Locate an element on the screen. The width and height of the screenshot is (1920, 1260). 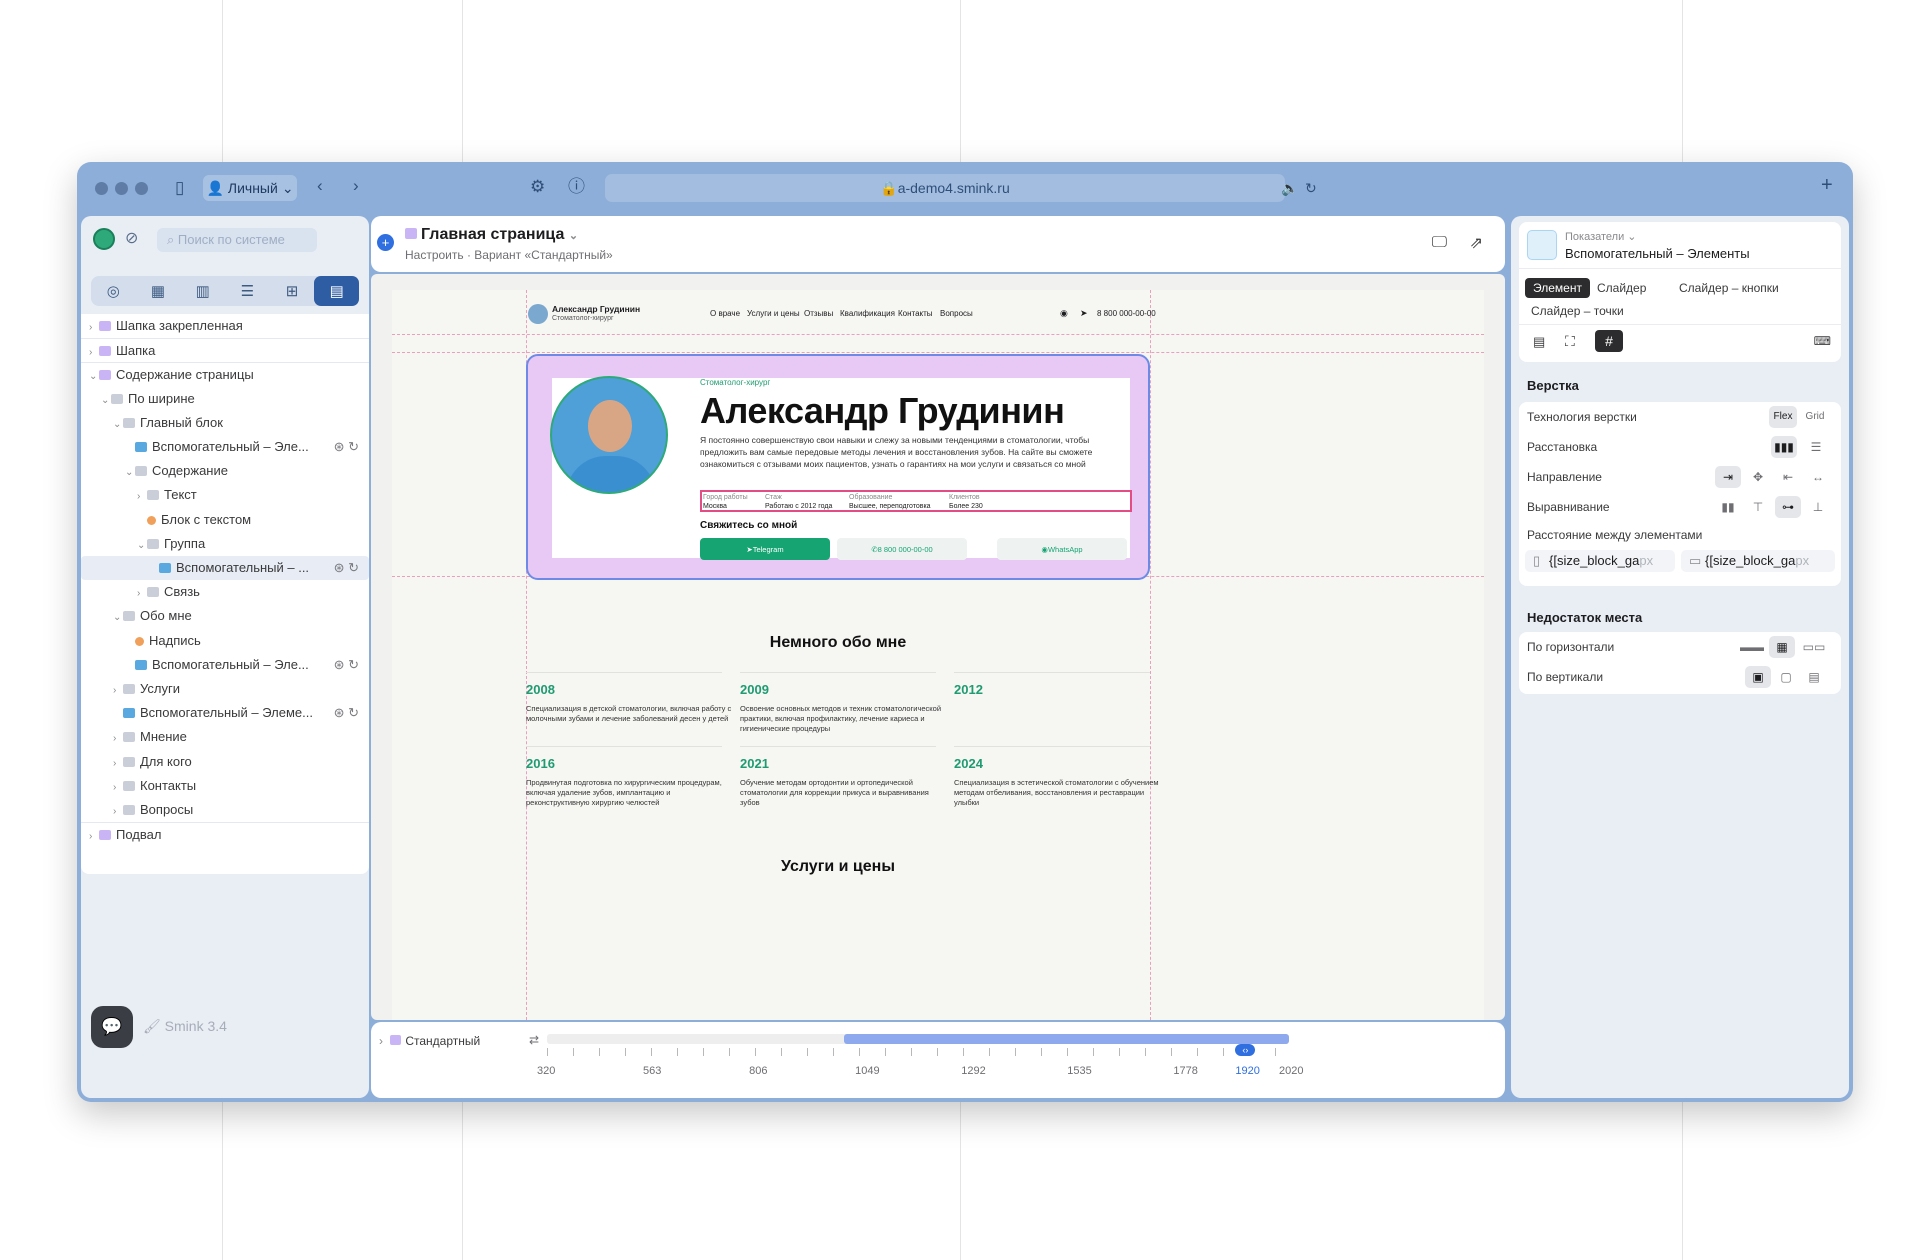
overflow-h-scroll-icon: ▭▭ is located at coordinates (1814, 647).